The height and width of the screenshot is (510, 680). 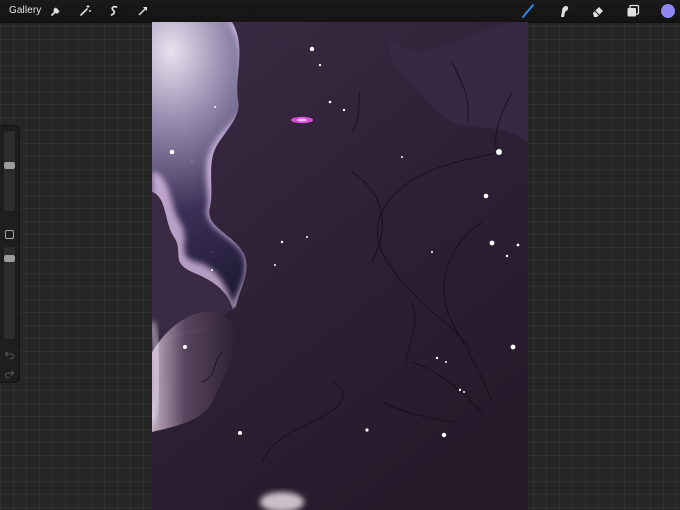 I want to click on redo-arrow-icon, so click(x=9, y=372).